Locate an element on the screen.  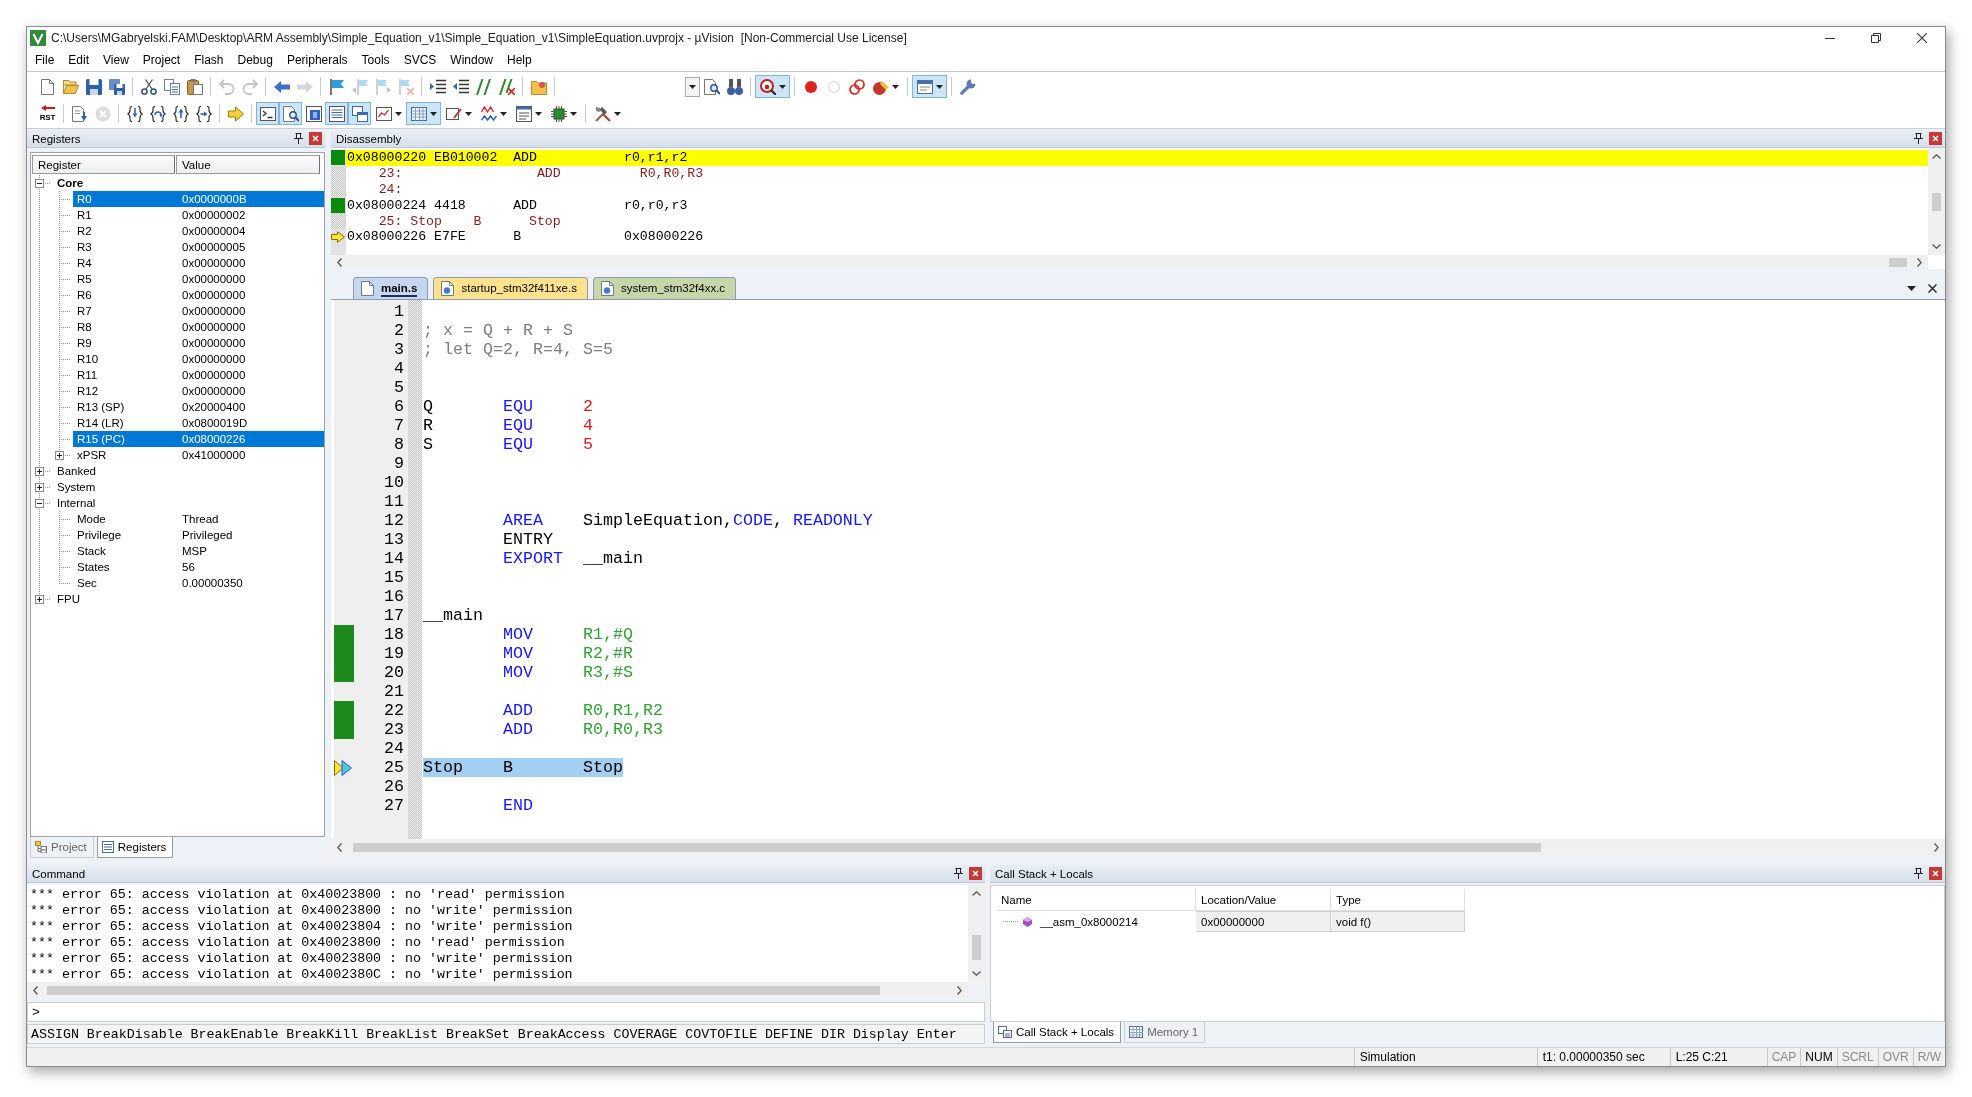
column-header: Name is located at coordinates (1096, 900).